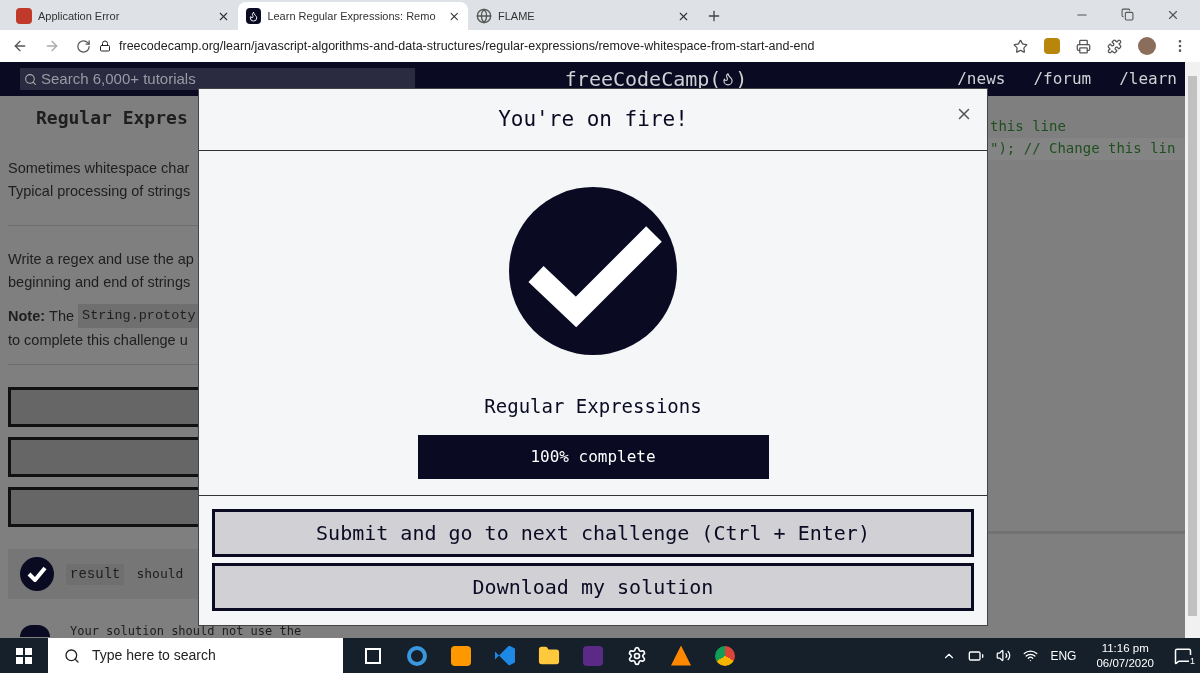  Describe the element at coordinates (516, 16) in the screenshot. I see `tab-title: FLAME` at that location.